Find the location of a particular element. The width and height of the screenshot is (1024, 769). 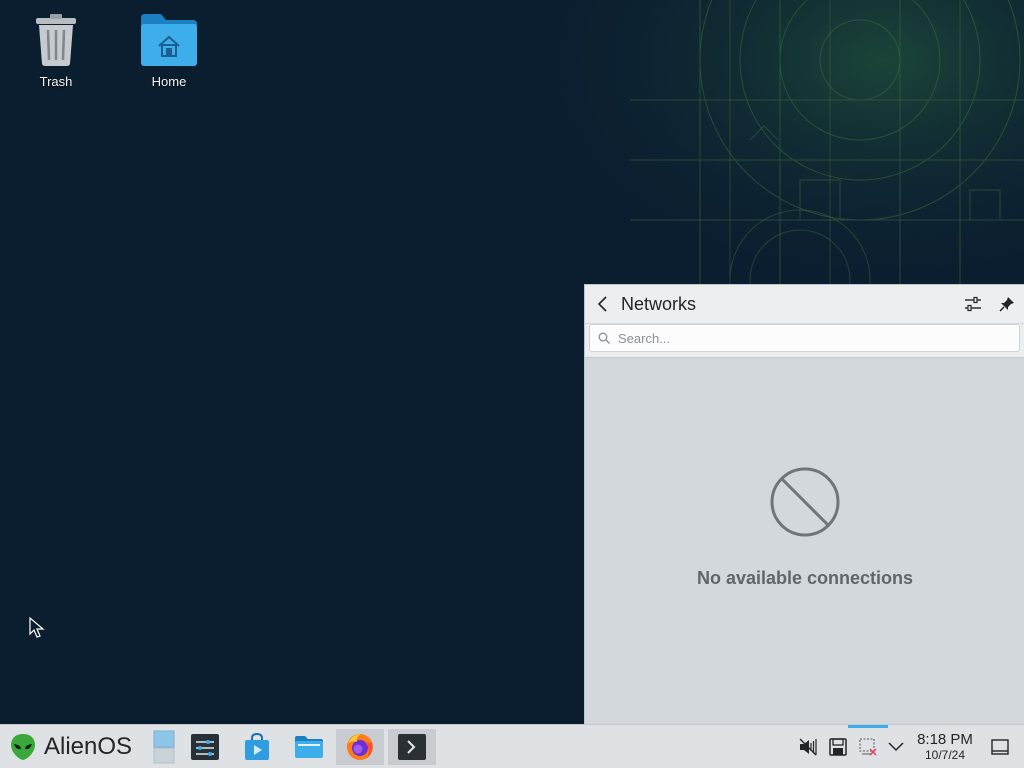

disk-button is located at coordinates (838, 747).